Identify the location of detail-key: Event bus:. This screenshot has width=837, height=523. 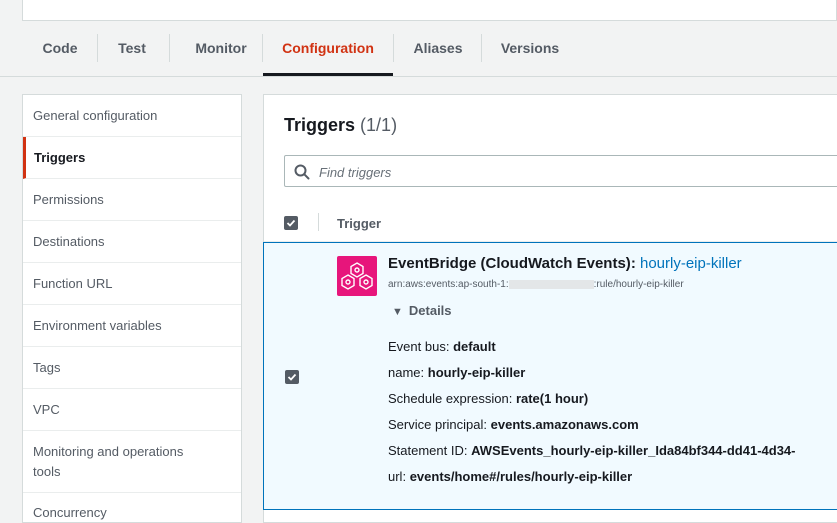
(419, 346).